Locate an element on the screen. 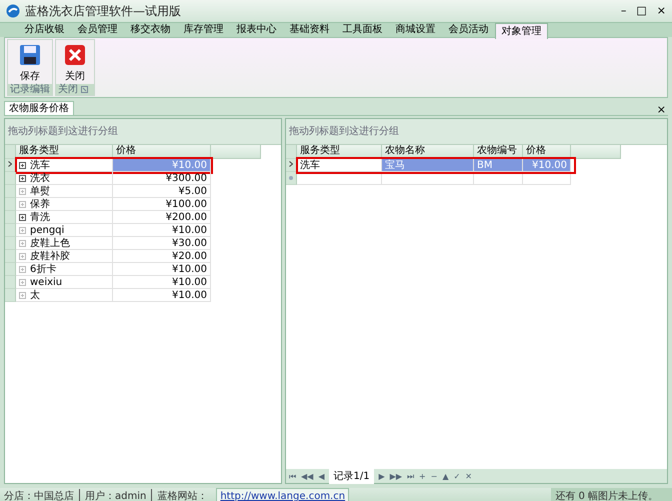 This screenshot has height=501, width=672. navigator-button: − is located at coordinates (434, 477).